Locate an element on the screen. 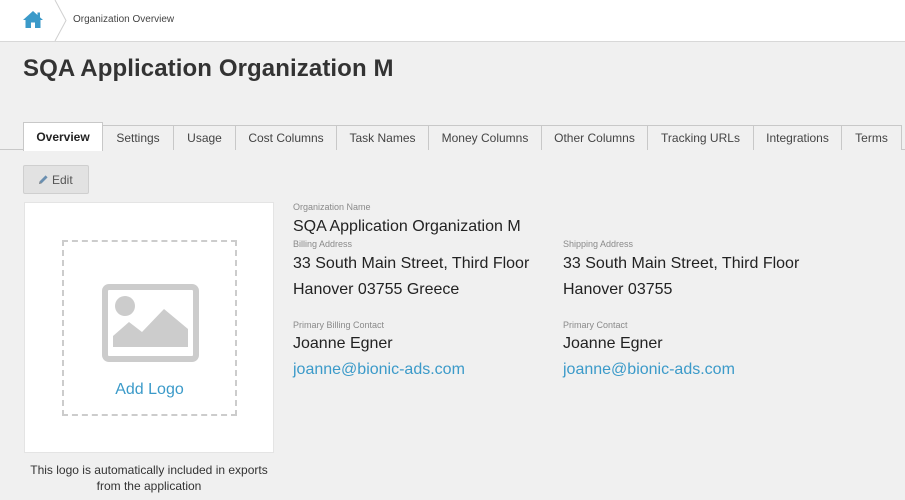 The image size is (905, 500). tab-cost-columns: Cost Columns is located at coordinates (286, 137).